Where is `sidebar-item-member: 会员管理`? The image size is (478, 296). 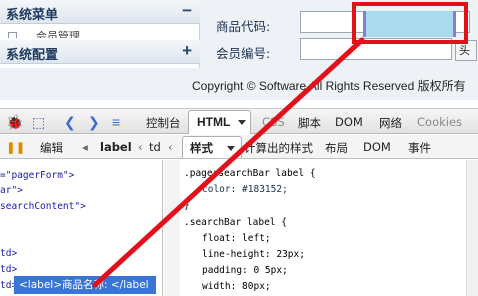 sidebar-item-member: 会员管理 is located at coordinates (100, 31).